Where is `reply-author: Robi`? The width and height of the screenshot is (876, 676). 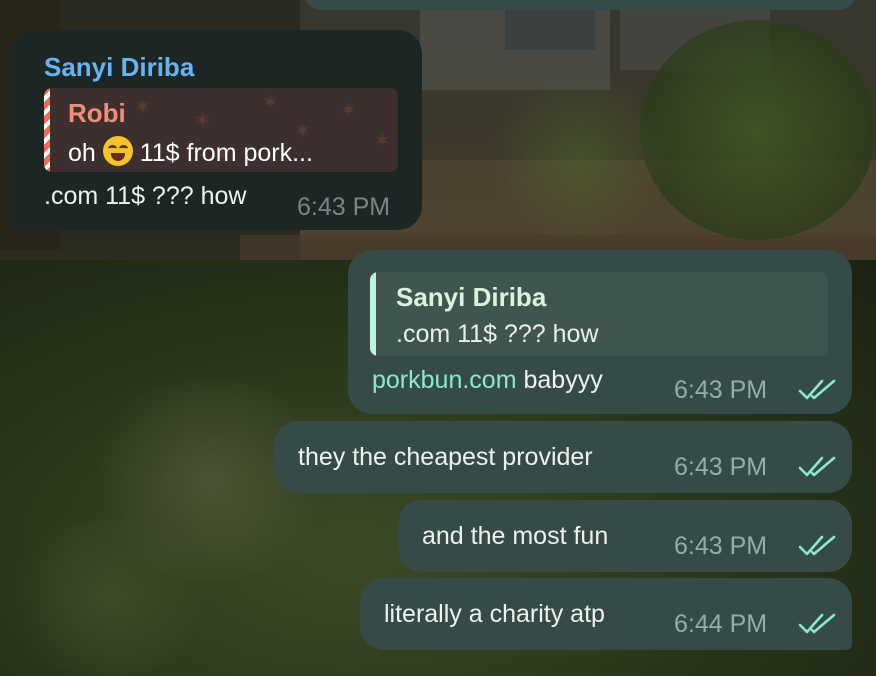
reply-author: Robi is located at coordinates (97, 113).